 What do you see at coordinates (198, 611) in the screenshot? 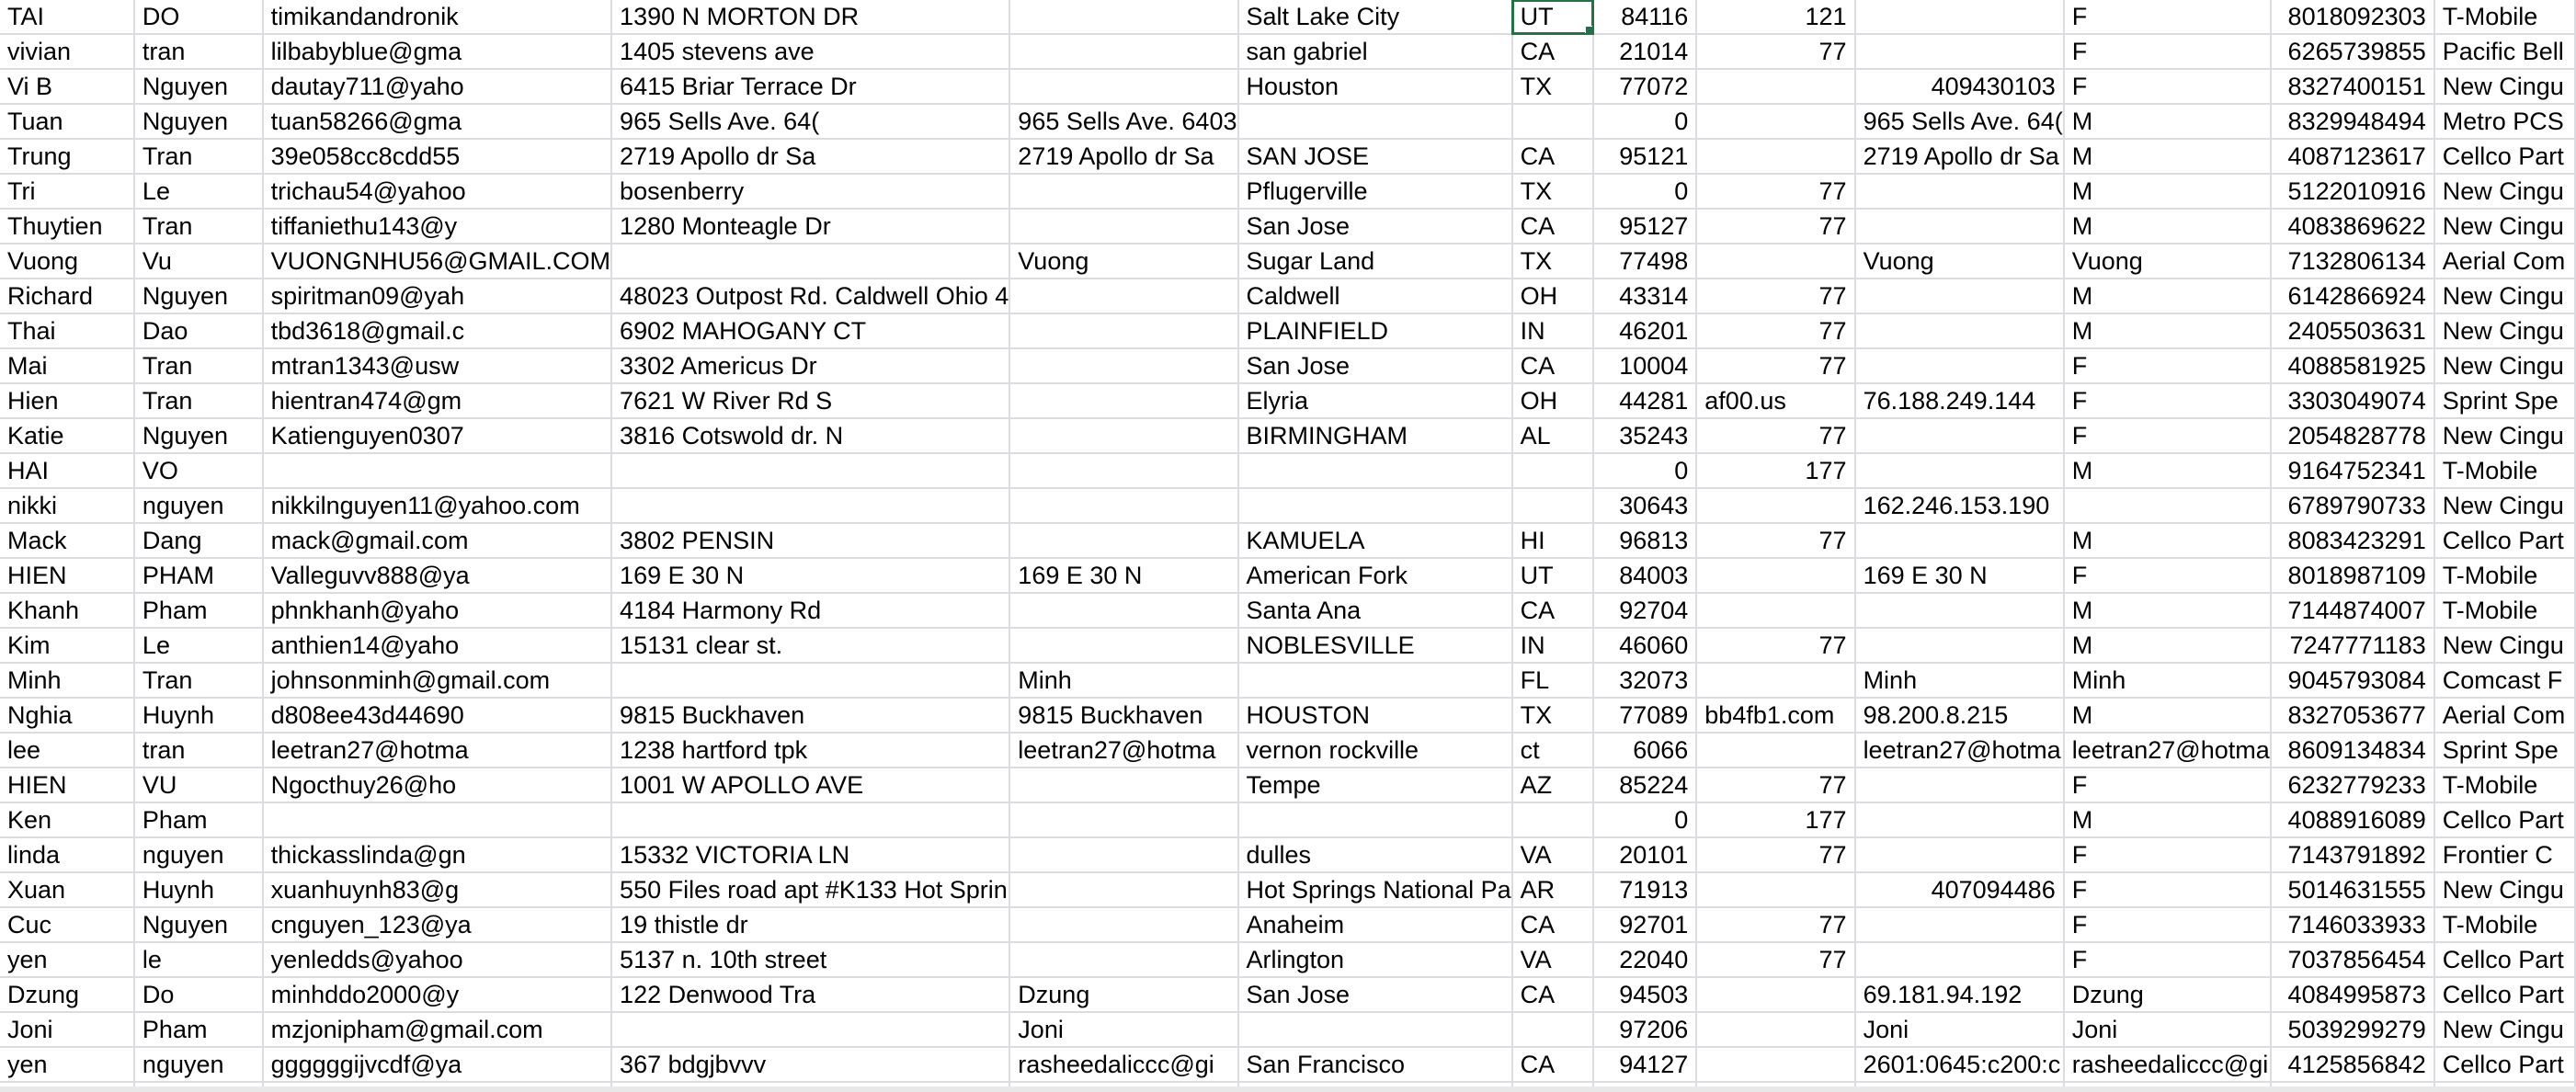
I see `table-cell: Pham` at bounding box center [198, 611].